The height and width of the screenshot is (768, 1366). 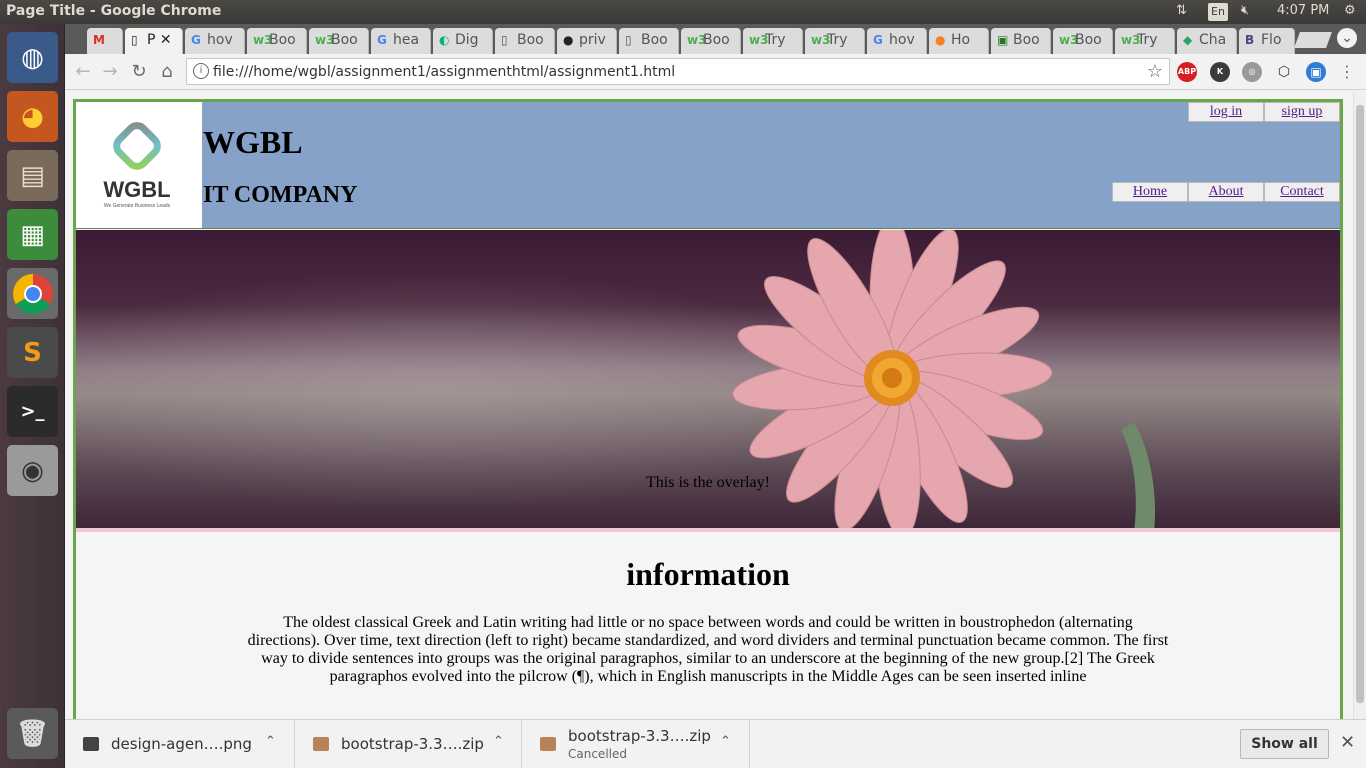 I want to click on tab-item: ◆ Cha, so click(x=1207, y=41).